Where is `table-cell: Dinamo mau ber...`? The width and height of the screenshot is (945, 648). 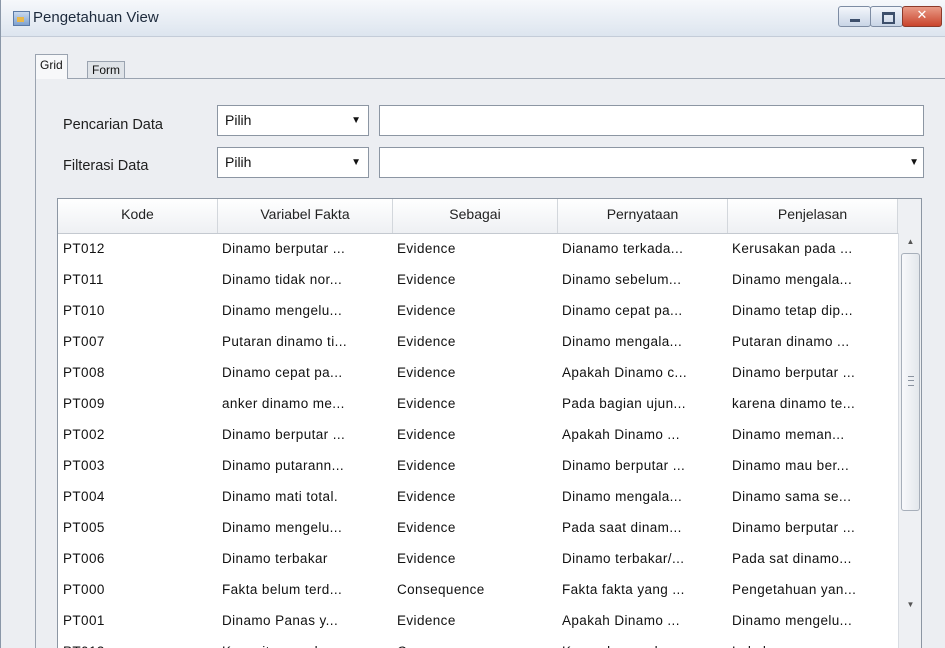
table-cell: Dinamo mau ber... is located at coordinates (813, 465).